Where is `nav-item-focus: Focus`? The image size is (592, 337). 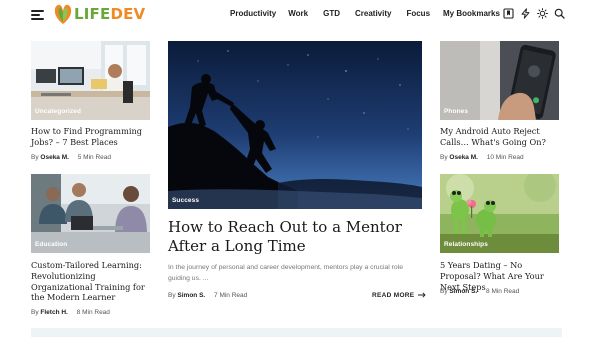 nav-item-focus: Focus is located at coordinates (418, 13).